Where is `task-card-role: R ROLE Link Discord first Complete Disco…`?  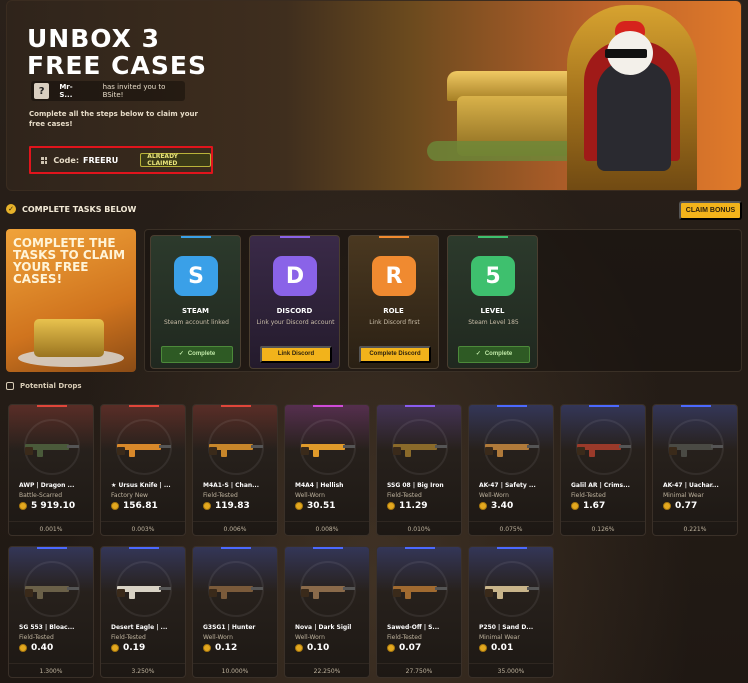 task-card-role: R ROLE Link Discord first Complete Disco… is located at coordinates (393, 302).